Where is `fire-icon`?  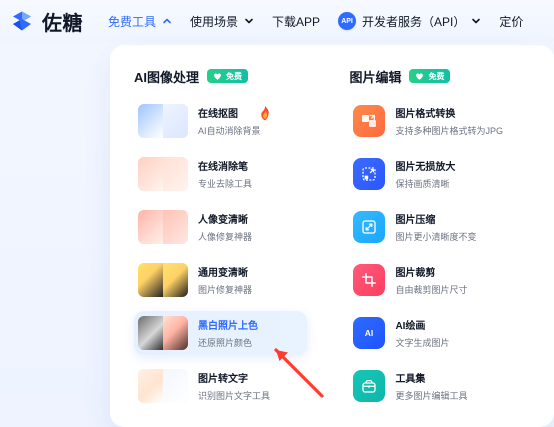 fire-icon is located at coordinates (265, 113).